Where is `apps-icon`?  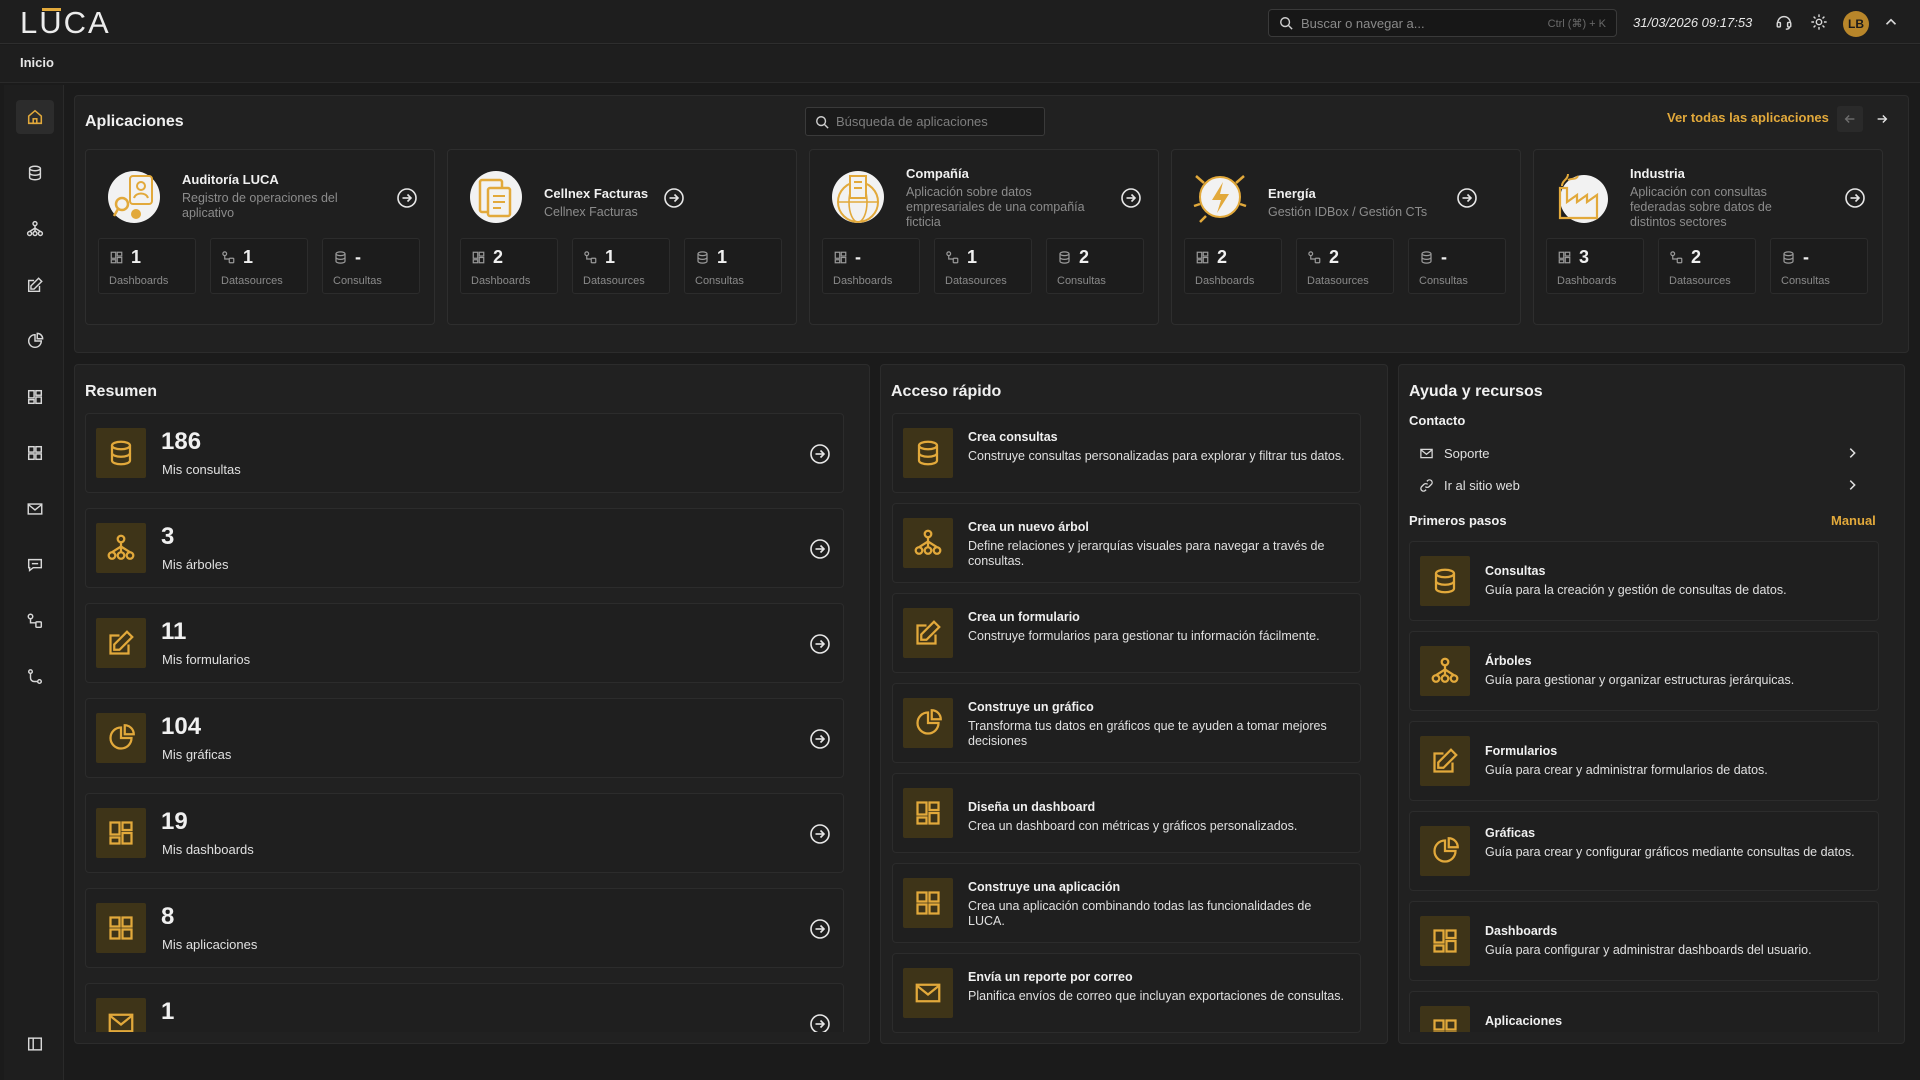
apps-icon is located at coordinates (1445, 1019).